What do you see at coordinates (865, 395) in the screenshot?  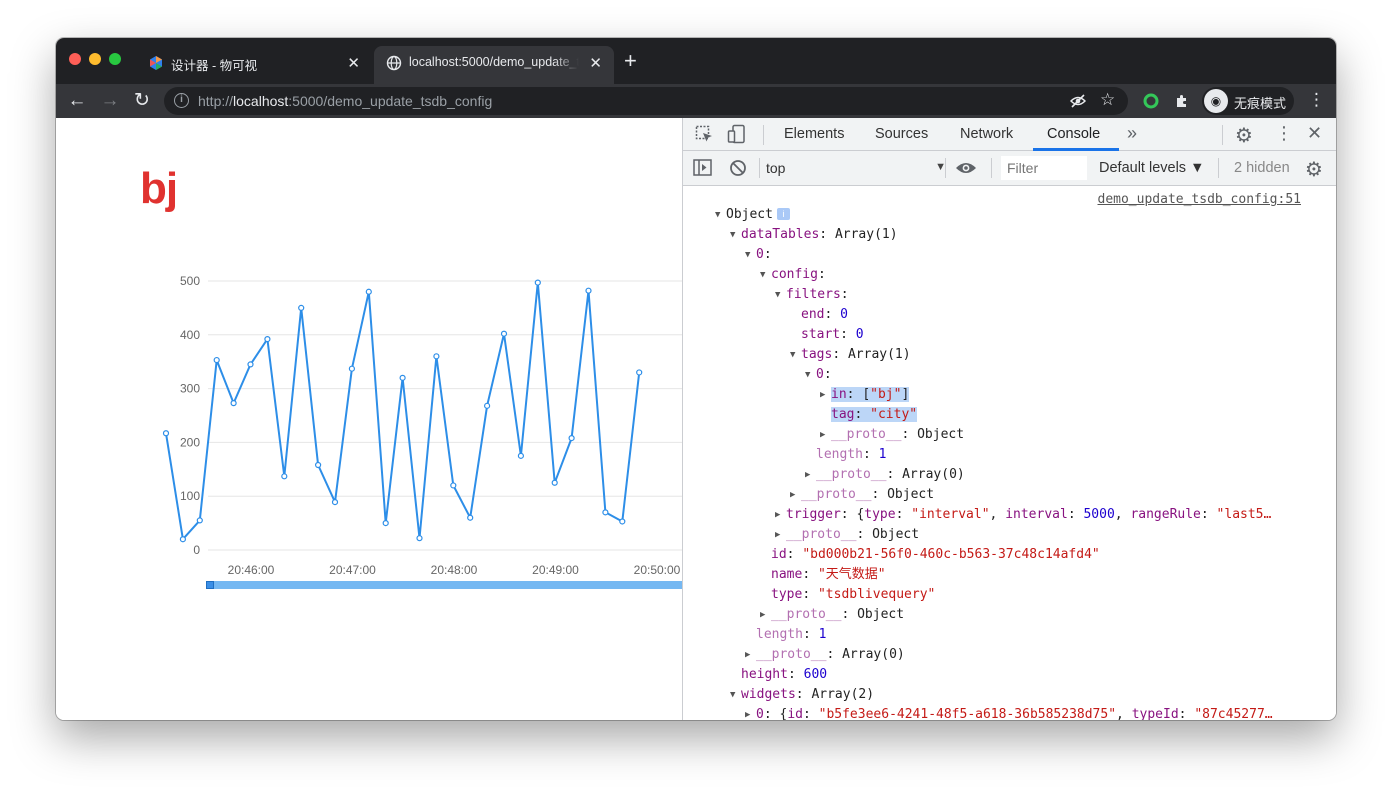 I see `tree-row: ▶ in: ["bj"]` at bounding box center [865, 395].